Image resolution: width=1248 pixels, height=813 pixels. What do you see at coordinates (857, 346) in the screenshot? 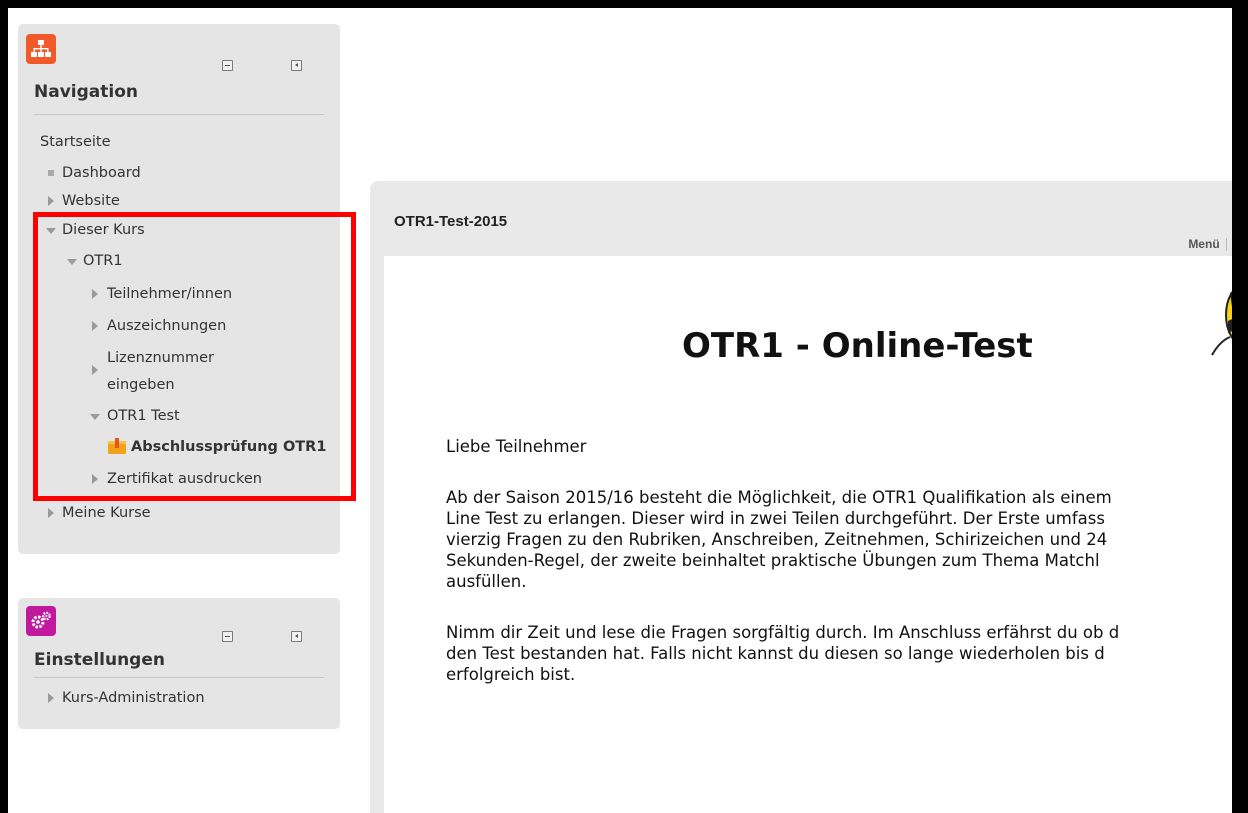
I see `content-heading: OTR1 - Online-Test` at bounding box center [857, 346].